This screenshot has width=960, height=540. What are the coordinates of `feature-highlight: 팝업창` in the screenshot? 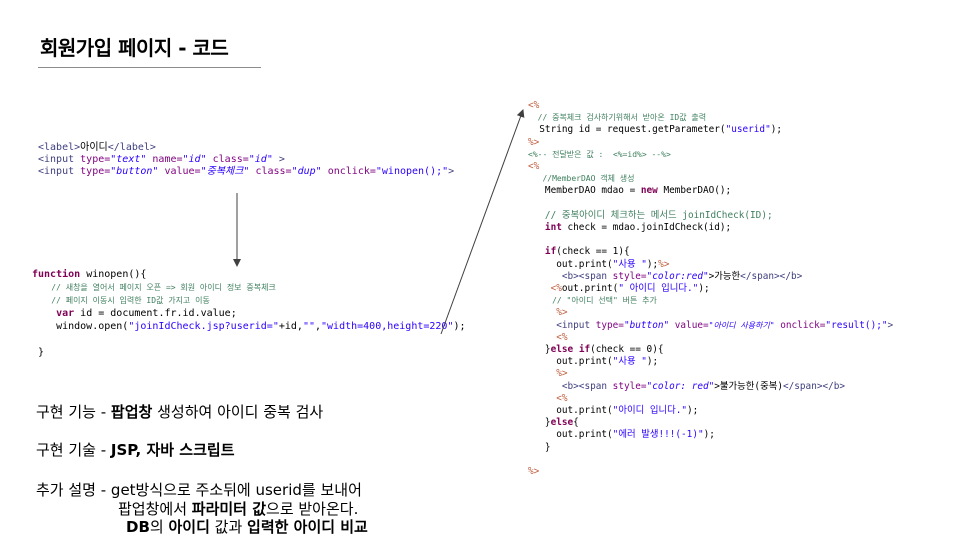 It's located at (131, 412).